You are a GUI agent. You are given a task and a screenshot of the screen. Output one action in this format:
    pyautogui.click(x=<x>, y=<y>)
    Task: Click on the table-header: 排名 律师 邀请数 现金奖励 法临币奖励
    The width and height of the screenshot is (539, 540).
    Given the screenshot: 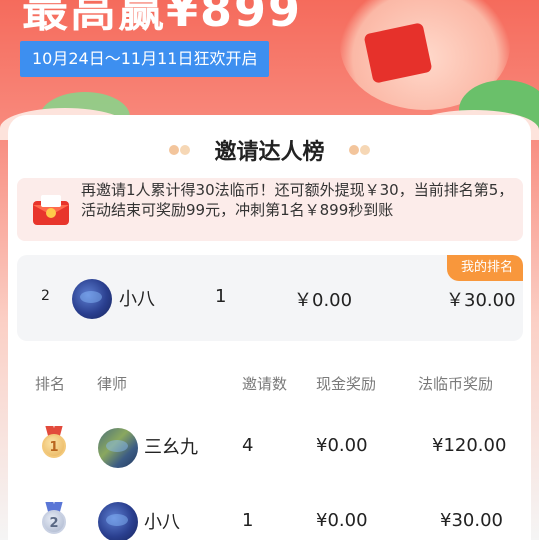 What is the action you would take?
    pyautogui.click(x=269, y=384)
    